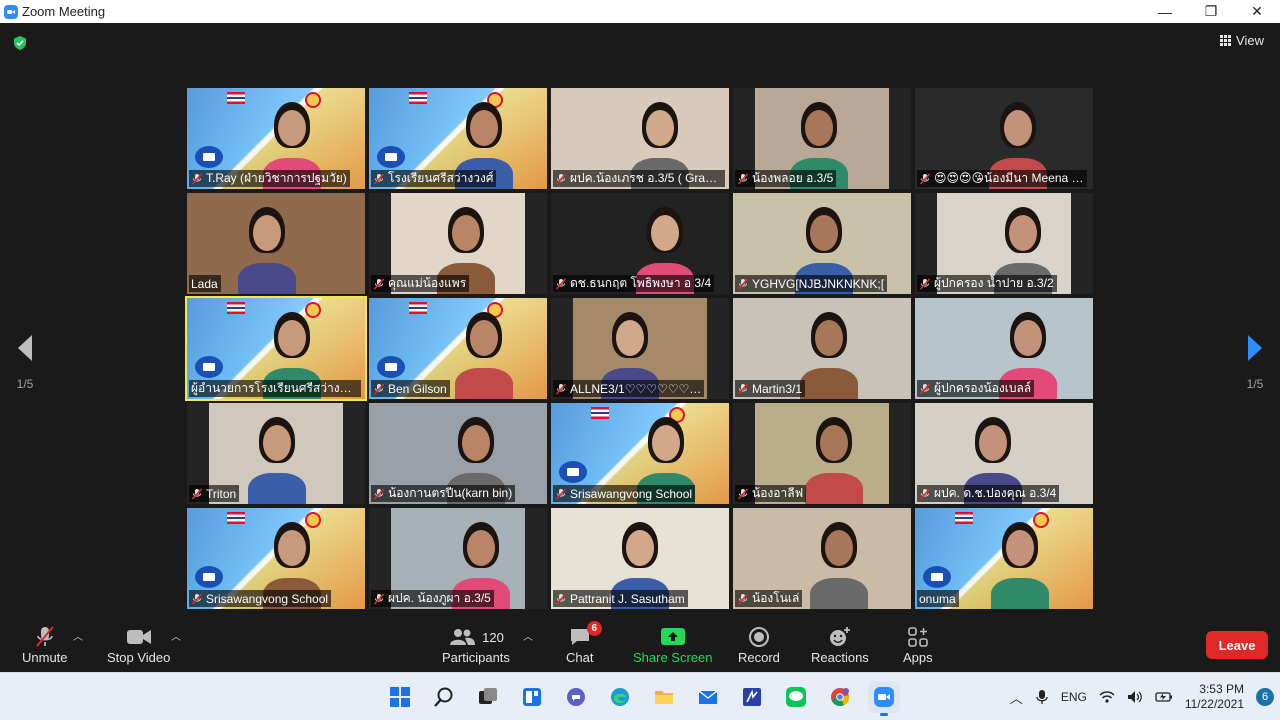  Describe the element at coordinates (444, 697) in the screenshot. I see `taskbar-search` at that location.